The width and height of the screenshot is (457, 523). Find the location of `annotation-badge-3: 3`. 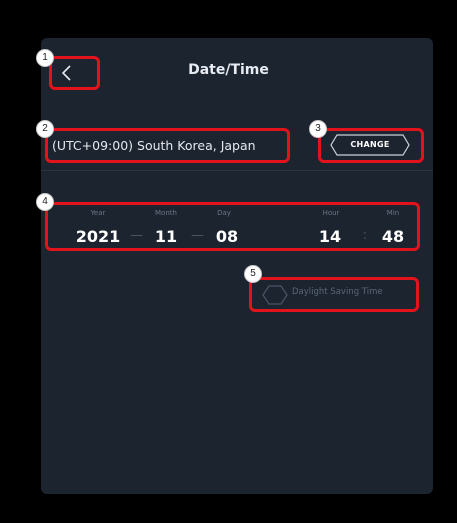

annotation-badge-3: 3 is located at coordinates (318, 129).